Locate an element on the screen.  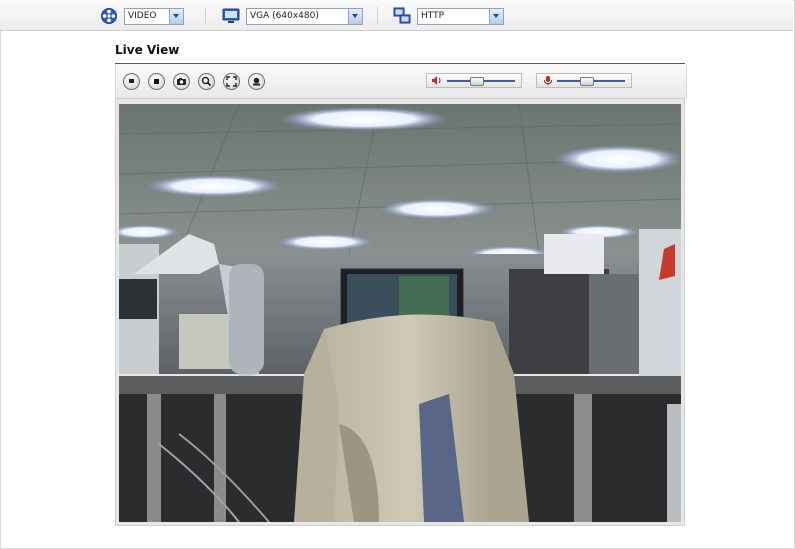
stream-type-group: VIDEO is located at coordinates (142, 16).